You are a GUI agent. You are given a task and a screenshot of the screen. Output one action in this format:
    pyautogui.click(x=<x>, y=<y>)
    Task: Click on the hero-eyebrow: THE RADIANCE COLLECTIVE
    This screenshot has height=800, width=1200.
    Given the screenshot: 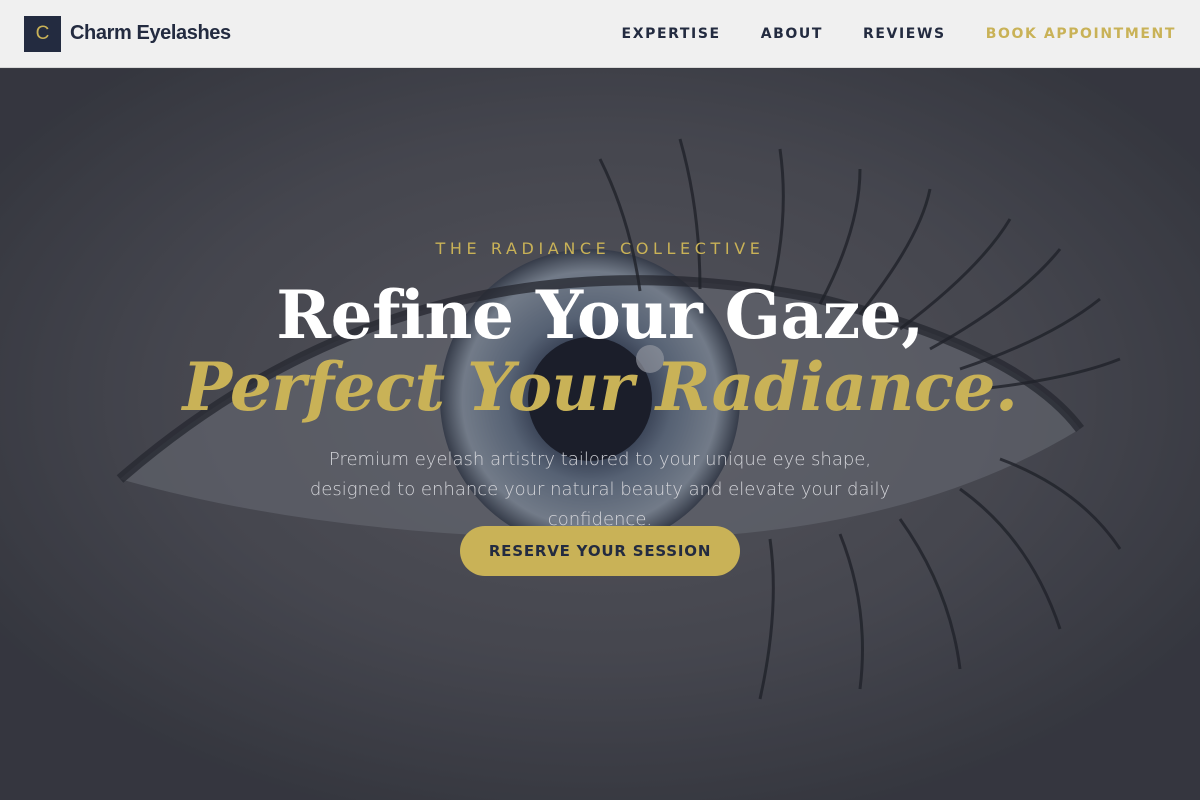 What is the action you would take?
    pyautogui.click(x=600, y=248)
    